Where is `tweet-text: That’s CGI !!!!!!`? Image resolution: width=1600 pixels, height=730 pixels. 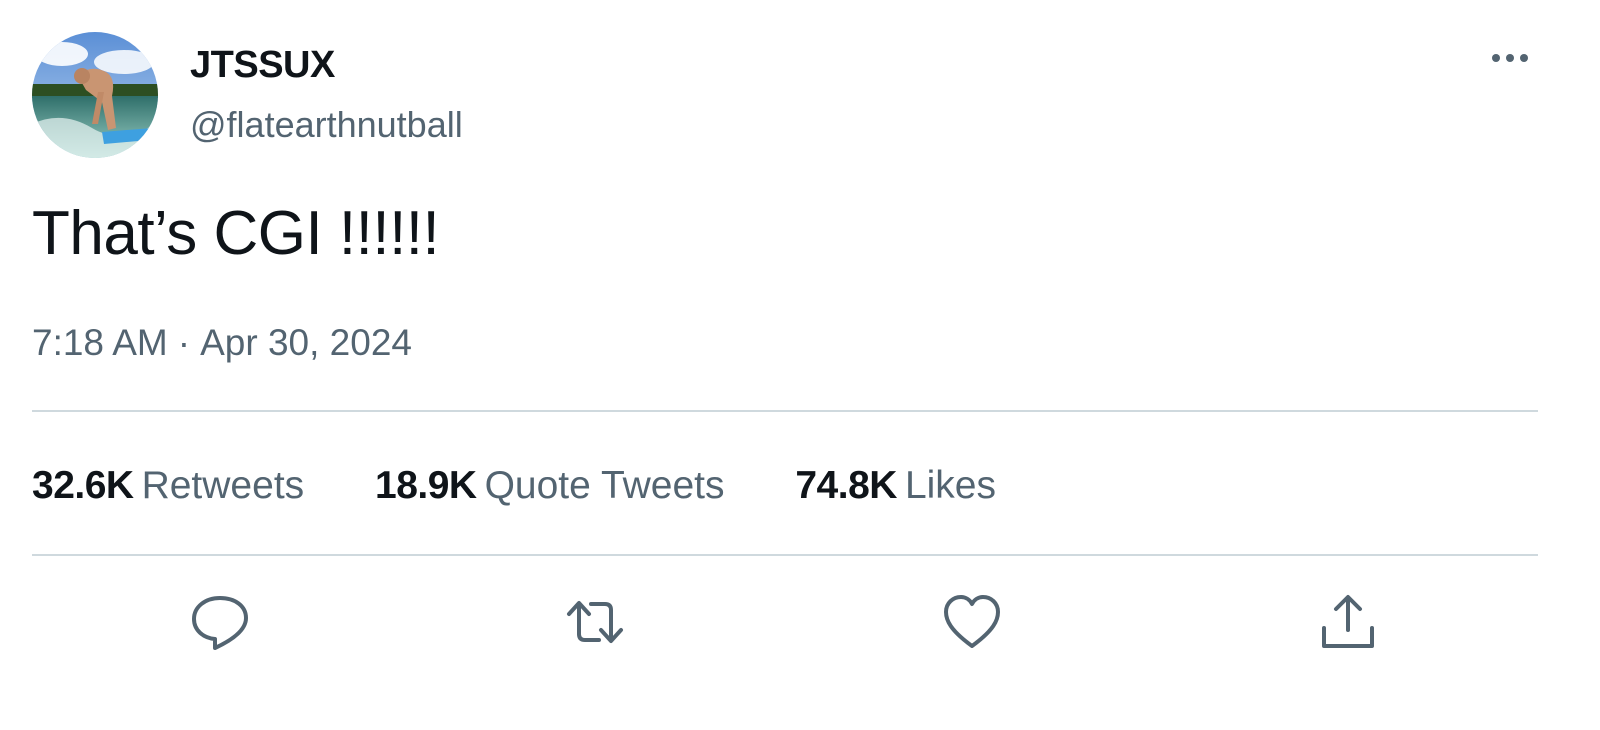
tweet-text: That’s CGI !!!!!! is located at coordinates (236, 233).